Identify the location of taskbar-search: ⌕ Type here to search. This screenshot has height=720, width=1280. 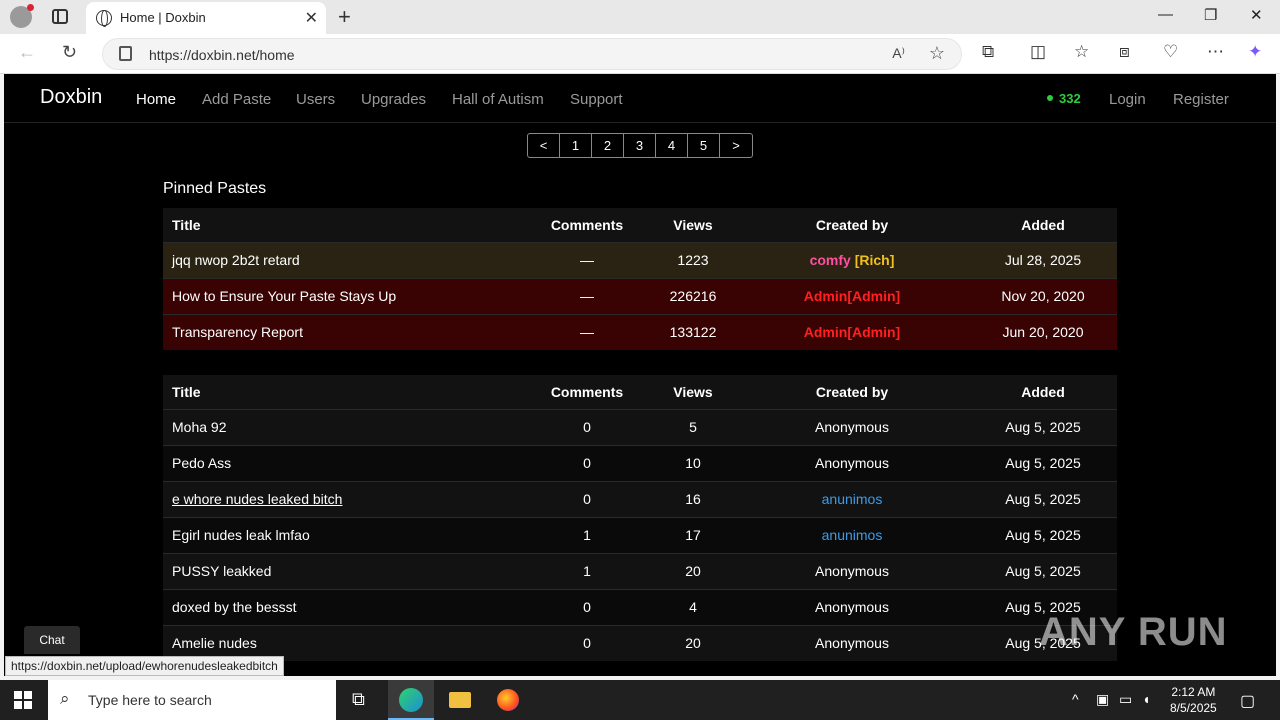
(192, 700).